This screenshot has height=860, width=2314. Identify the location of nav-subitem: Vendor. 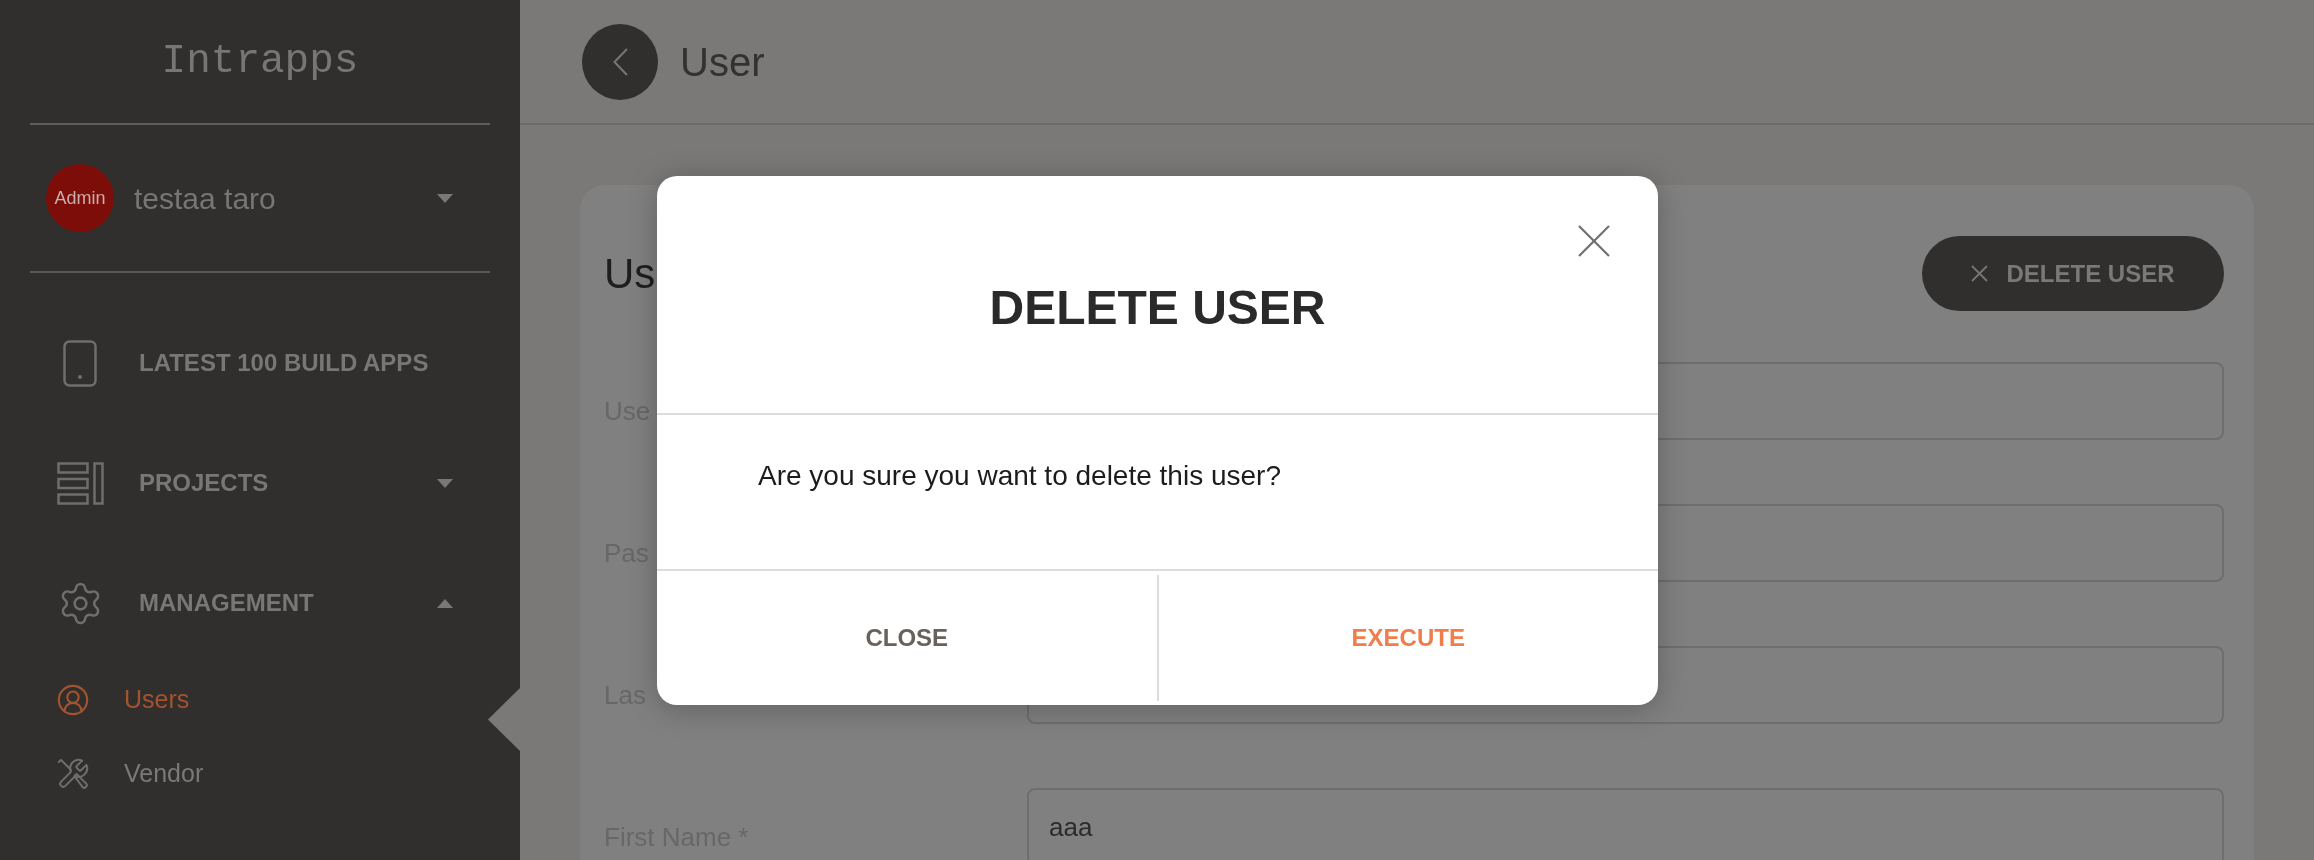
(260, 774).